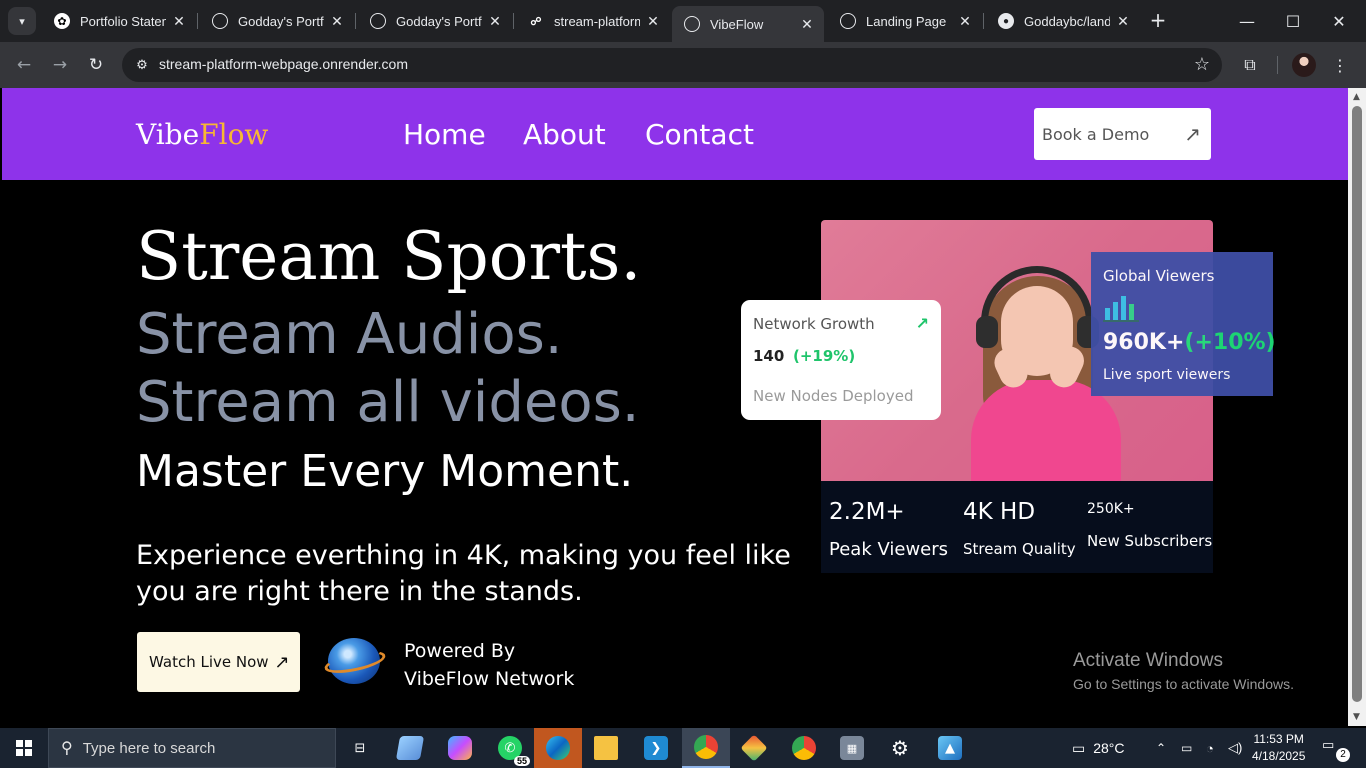  Describe the element at coordinates (119, 21) in the screenshot. I see `tab-portfolio-statement: ✿ Portfolio Statem ✕` at that location.